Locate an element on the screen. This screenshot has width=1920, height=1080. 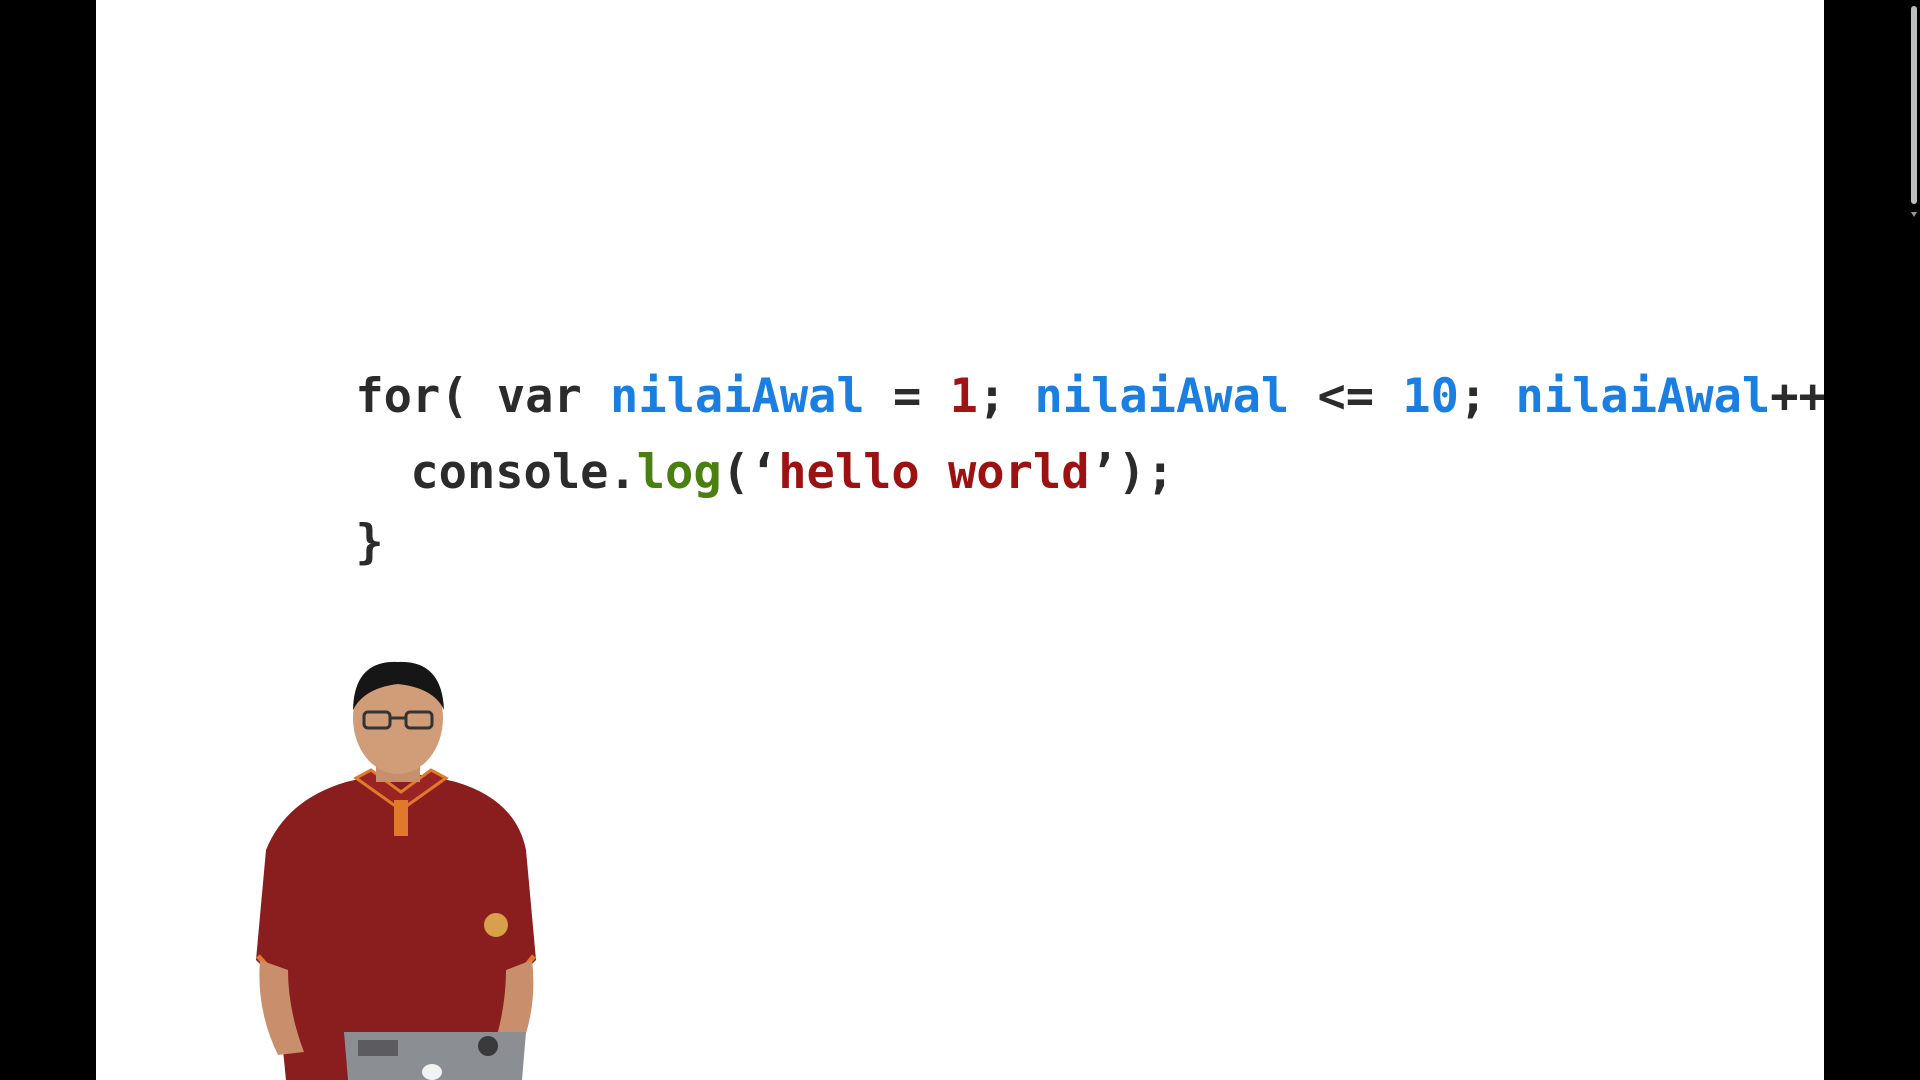
code-token: ++ ) { is located at coordinates (1797, 396).